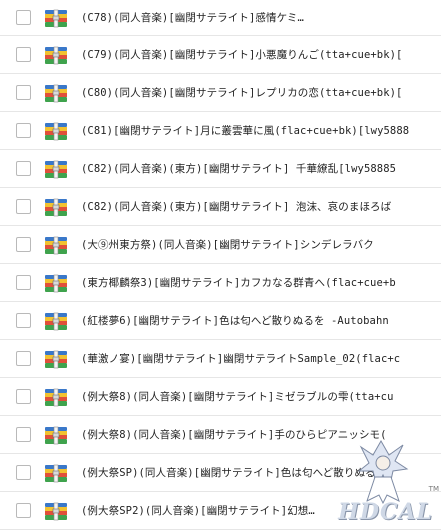 The height and width of the screenshot is (531, 441). I want to click on file-name: (例大祭8)(同人音楽)[幽閉サテライト]ミゼラブルの雫(tta+cu, so click(261, 396).